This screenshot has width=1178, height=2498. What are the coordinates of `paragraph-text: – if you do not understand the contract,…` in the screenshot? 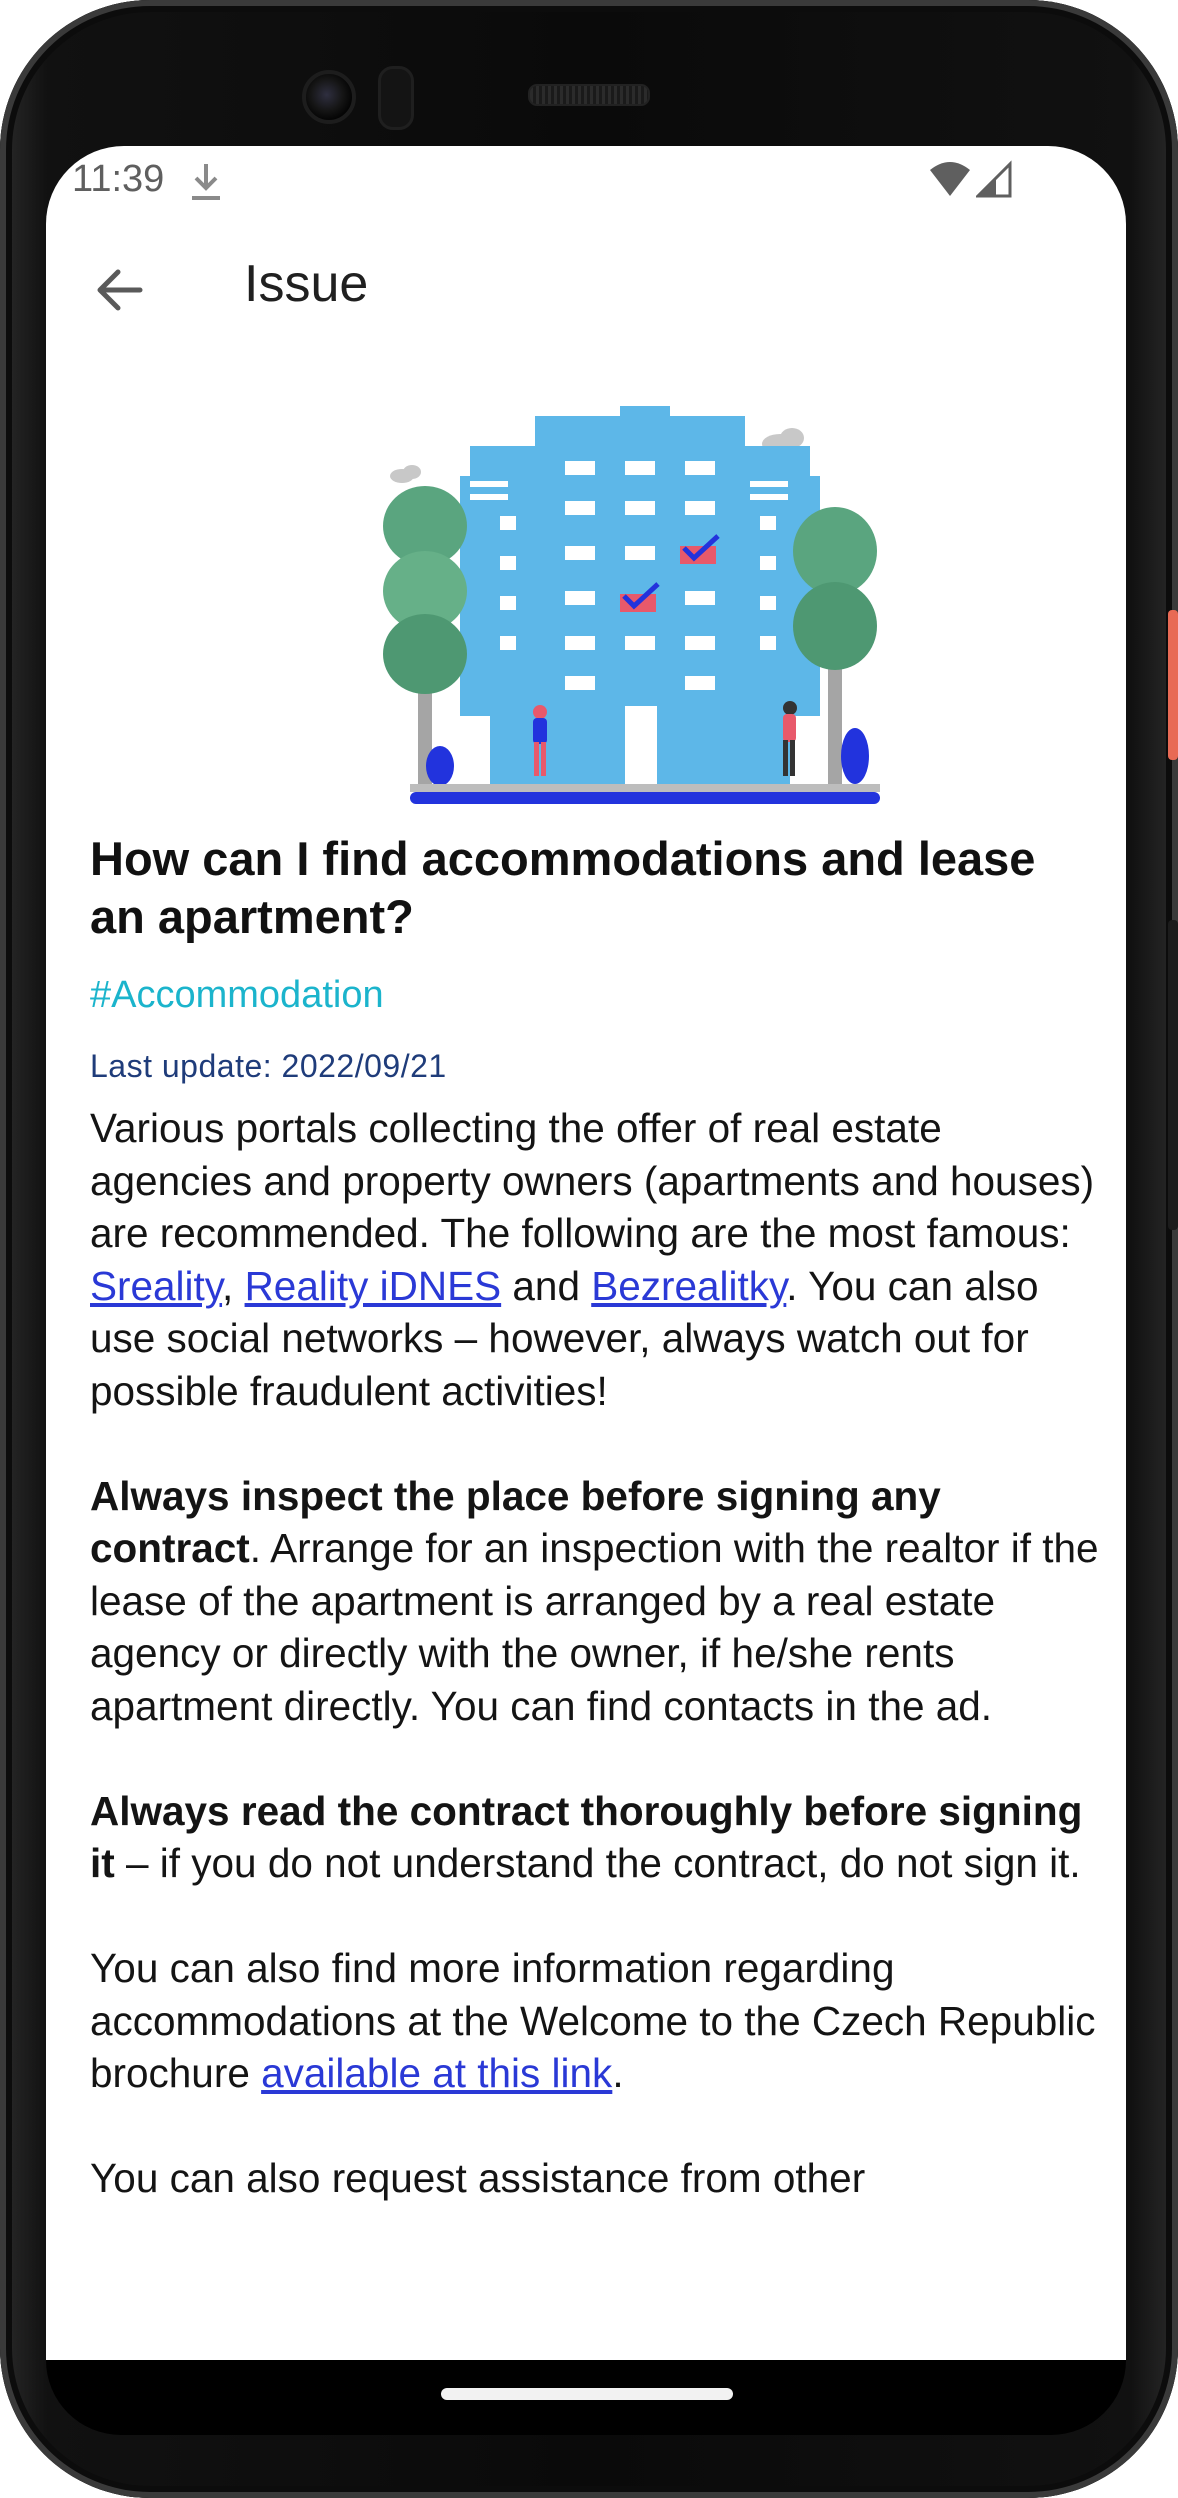 It's located at (597, 1863).